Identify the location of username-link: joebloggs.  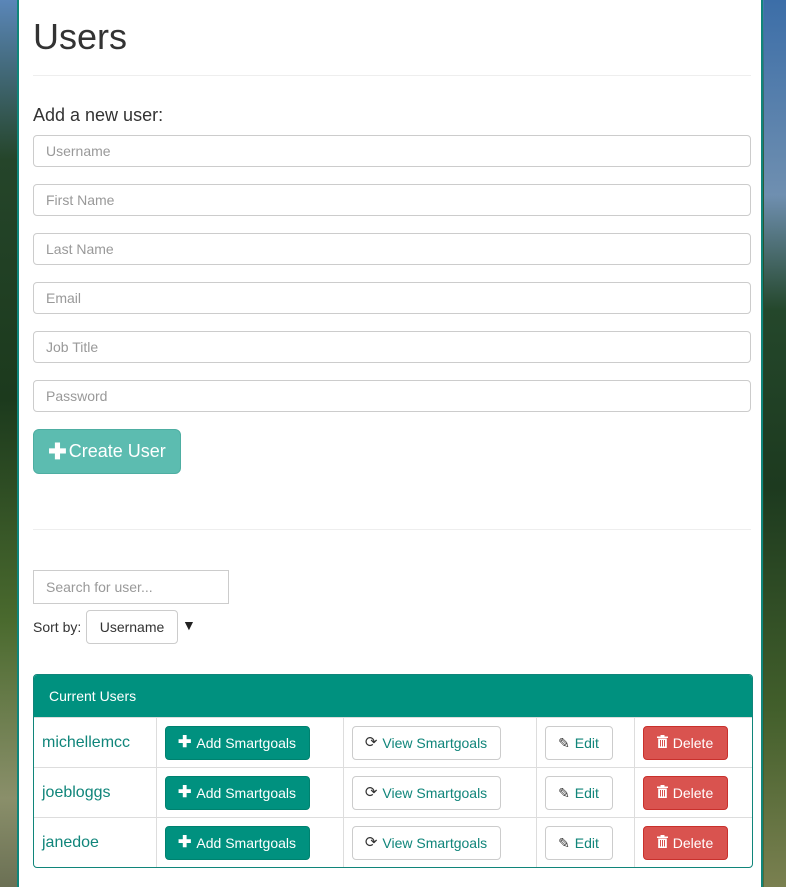
(76, 793).